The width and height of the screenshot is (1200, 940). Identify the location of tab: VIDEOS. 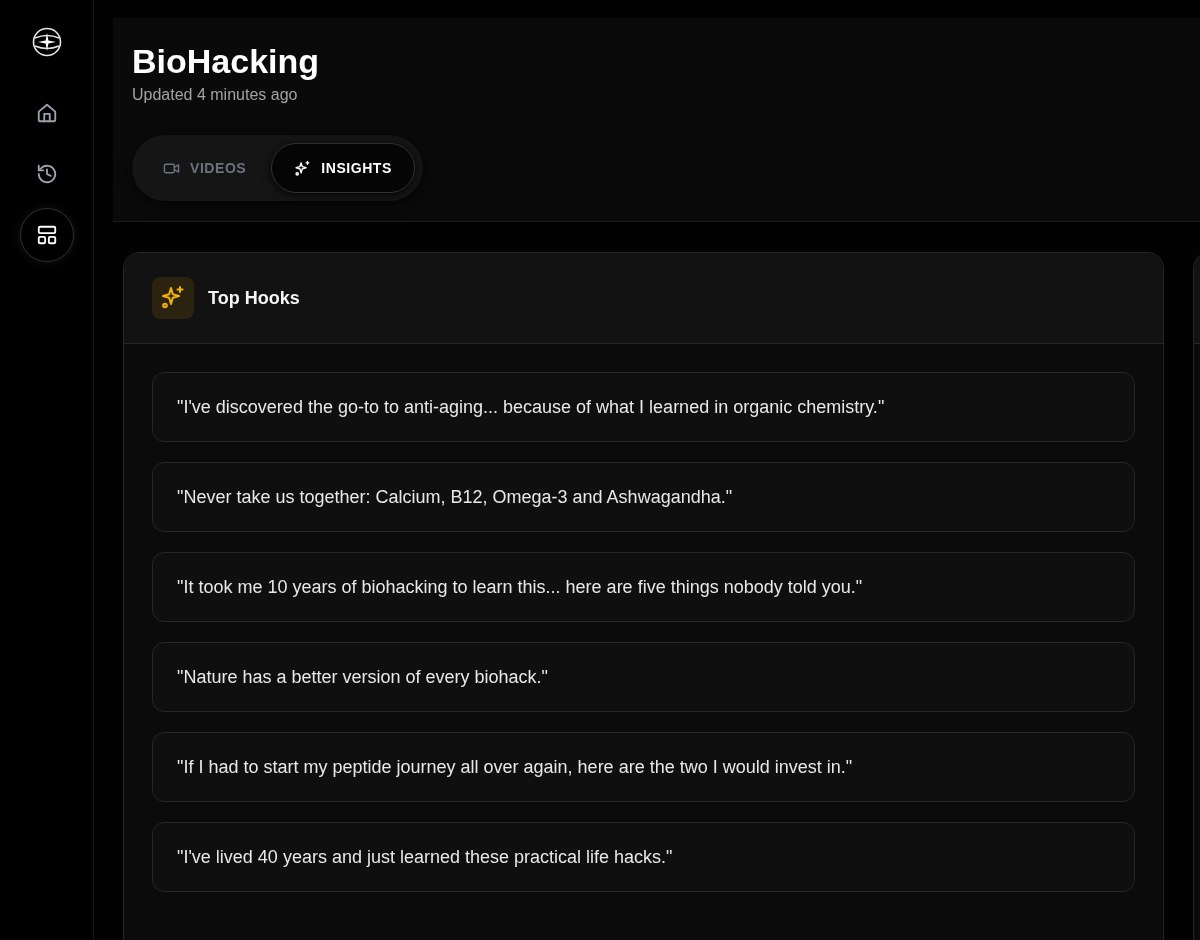
(205, 168).